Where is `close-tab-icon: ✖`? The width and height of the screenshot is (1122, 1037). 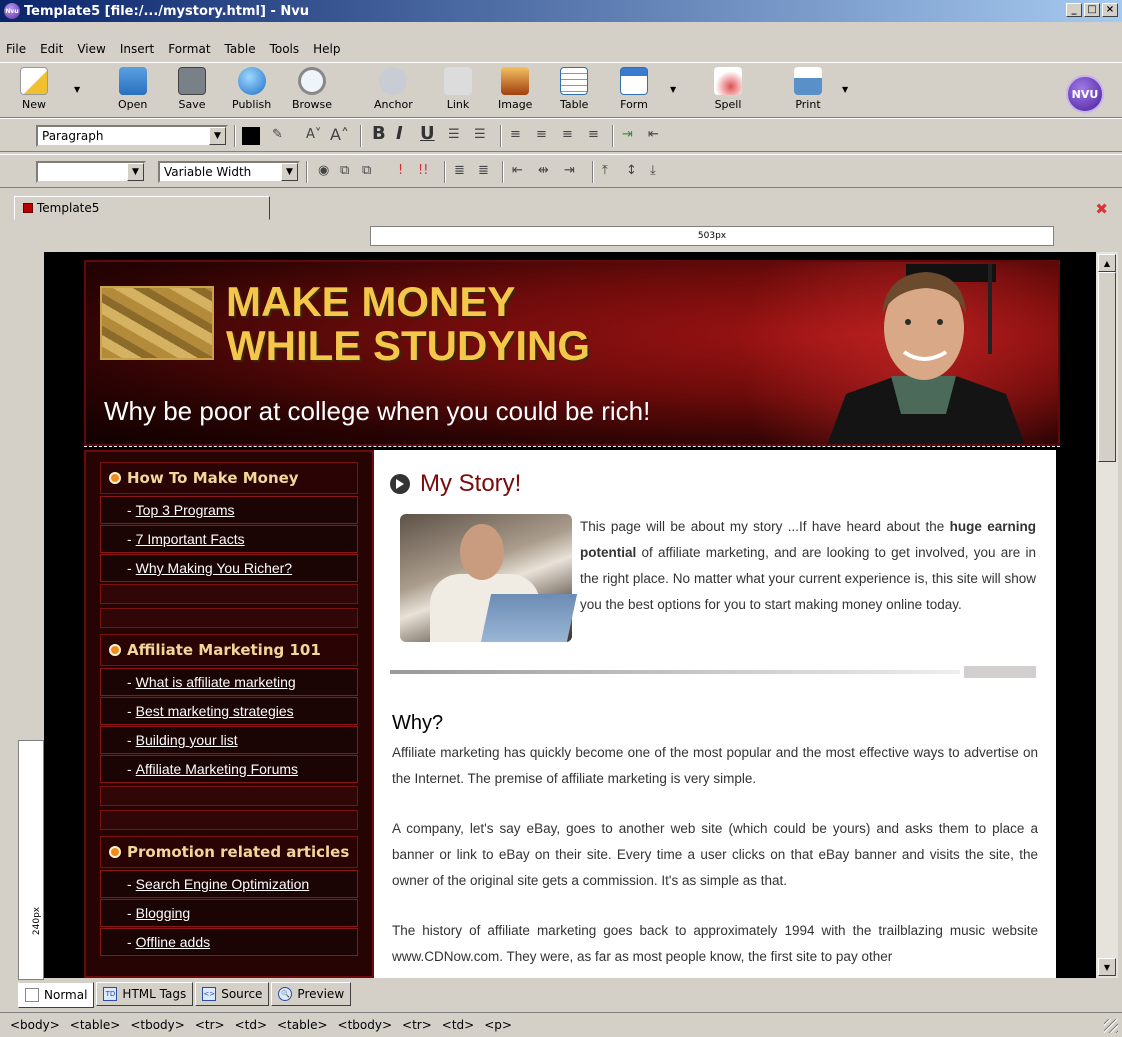
close-tab-icon: ✖ is located at coordinates (1101, 209).